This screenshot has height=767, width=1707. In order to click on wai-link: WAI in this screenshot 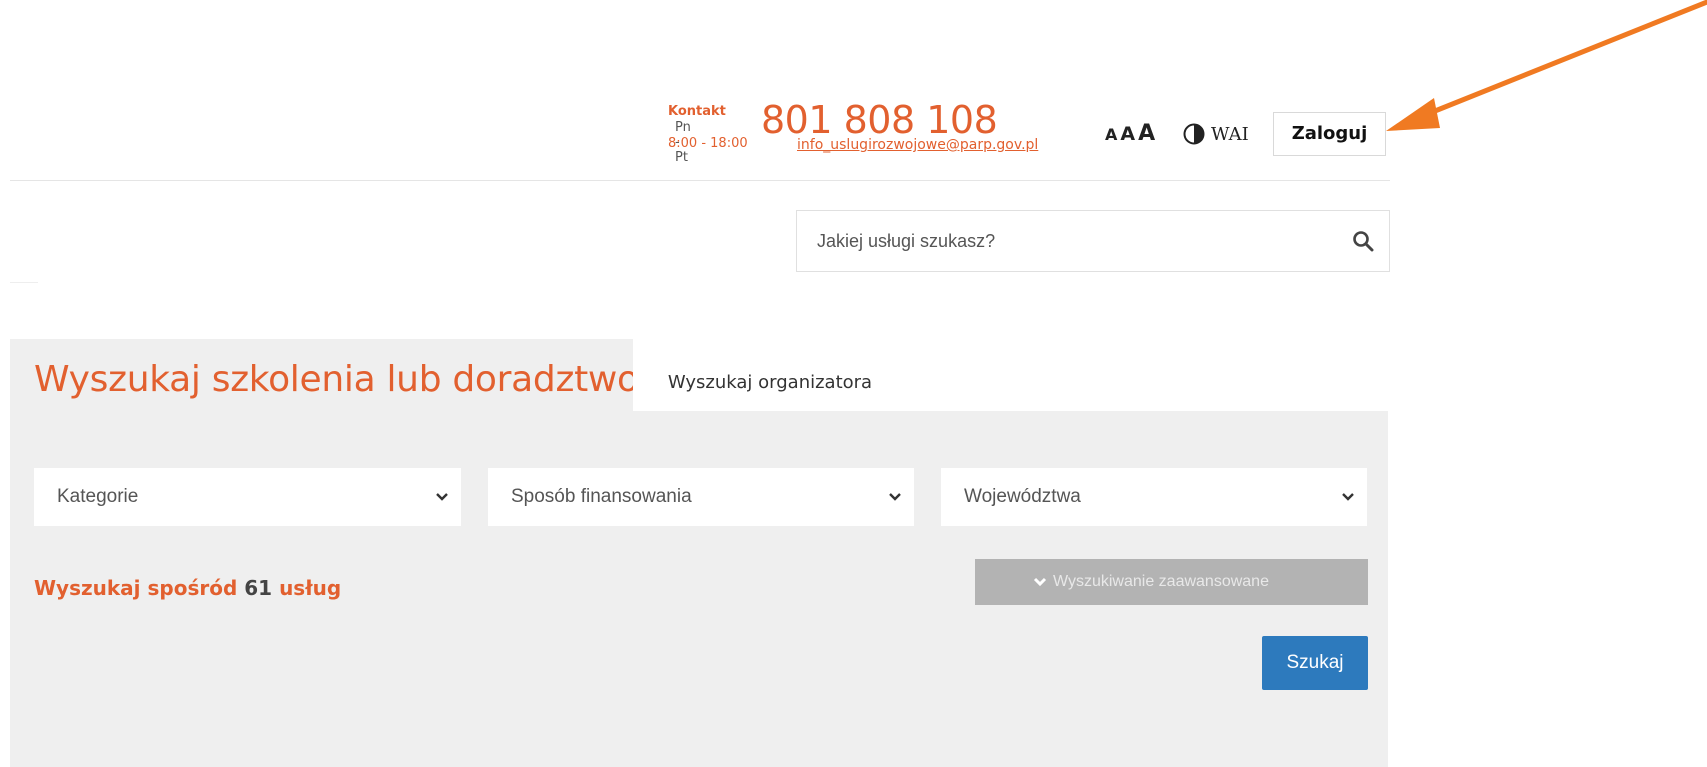, I will do `click(1230, 134)`.